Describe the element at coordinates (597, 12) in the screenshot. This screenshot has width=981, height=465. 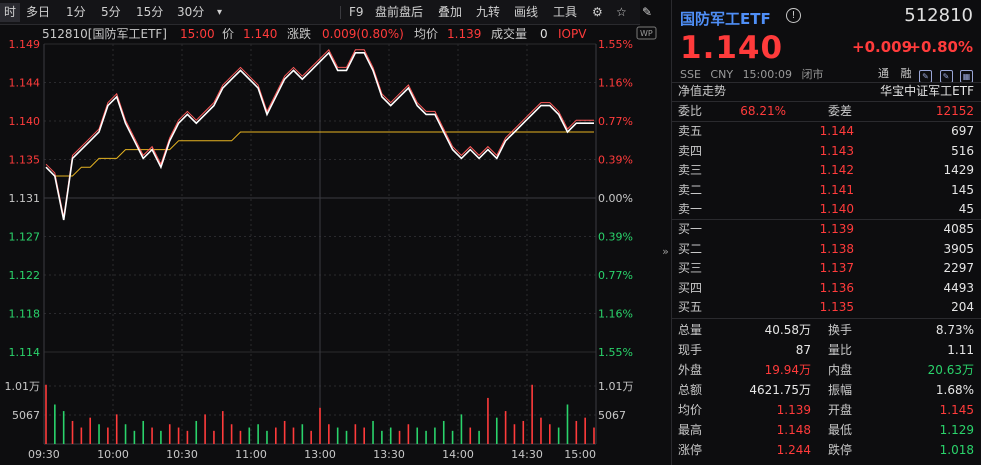
I see `settings-icon: ⚙` at that location.